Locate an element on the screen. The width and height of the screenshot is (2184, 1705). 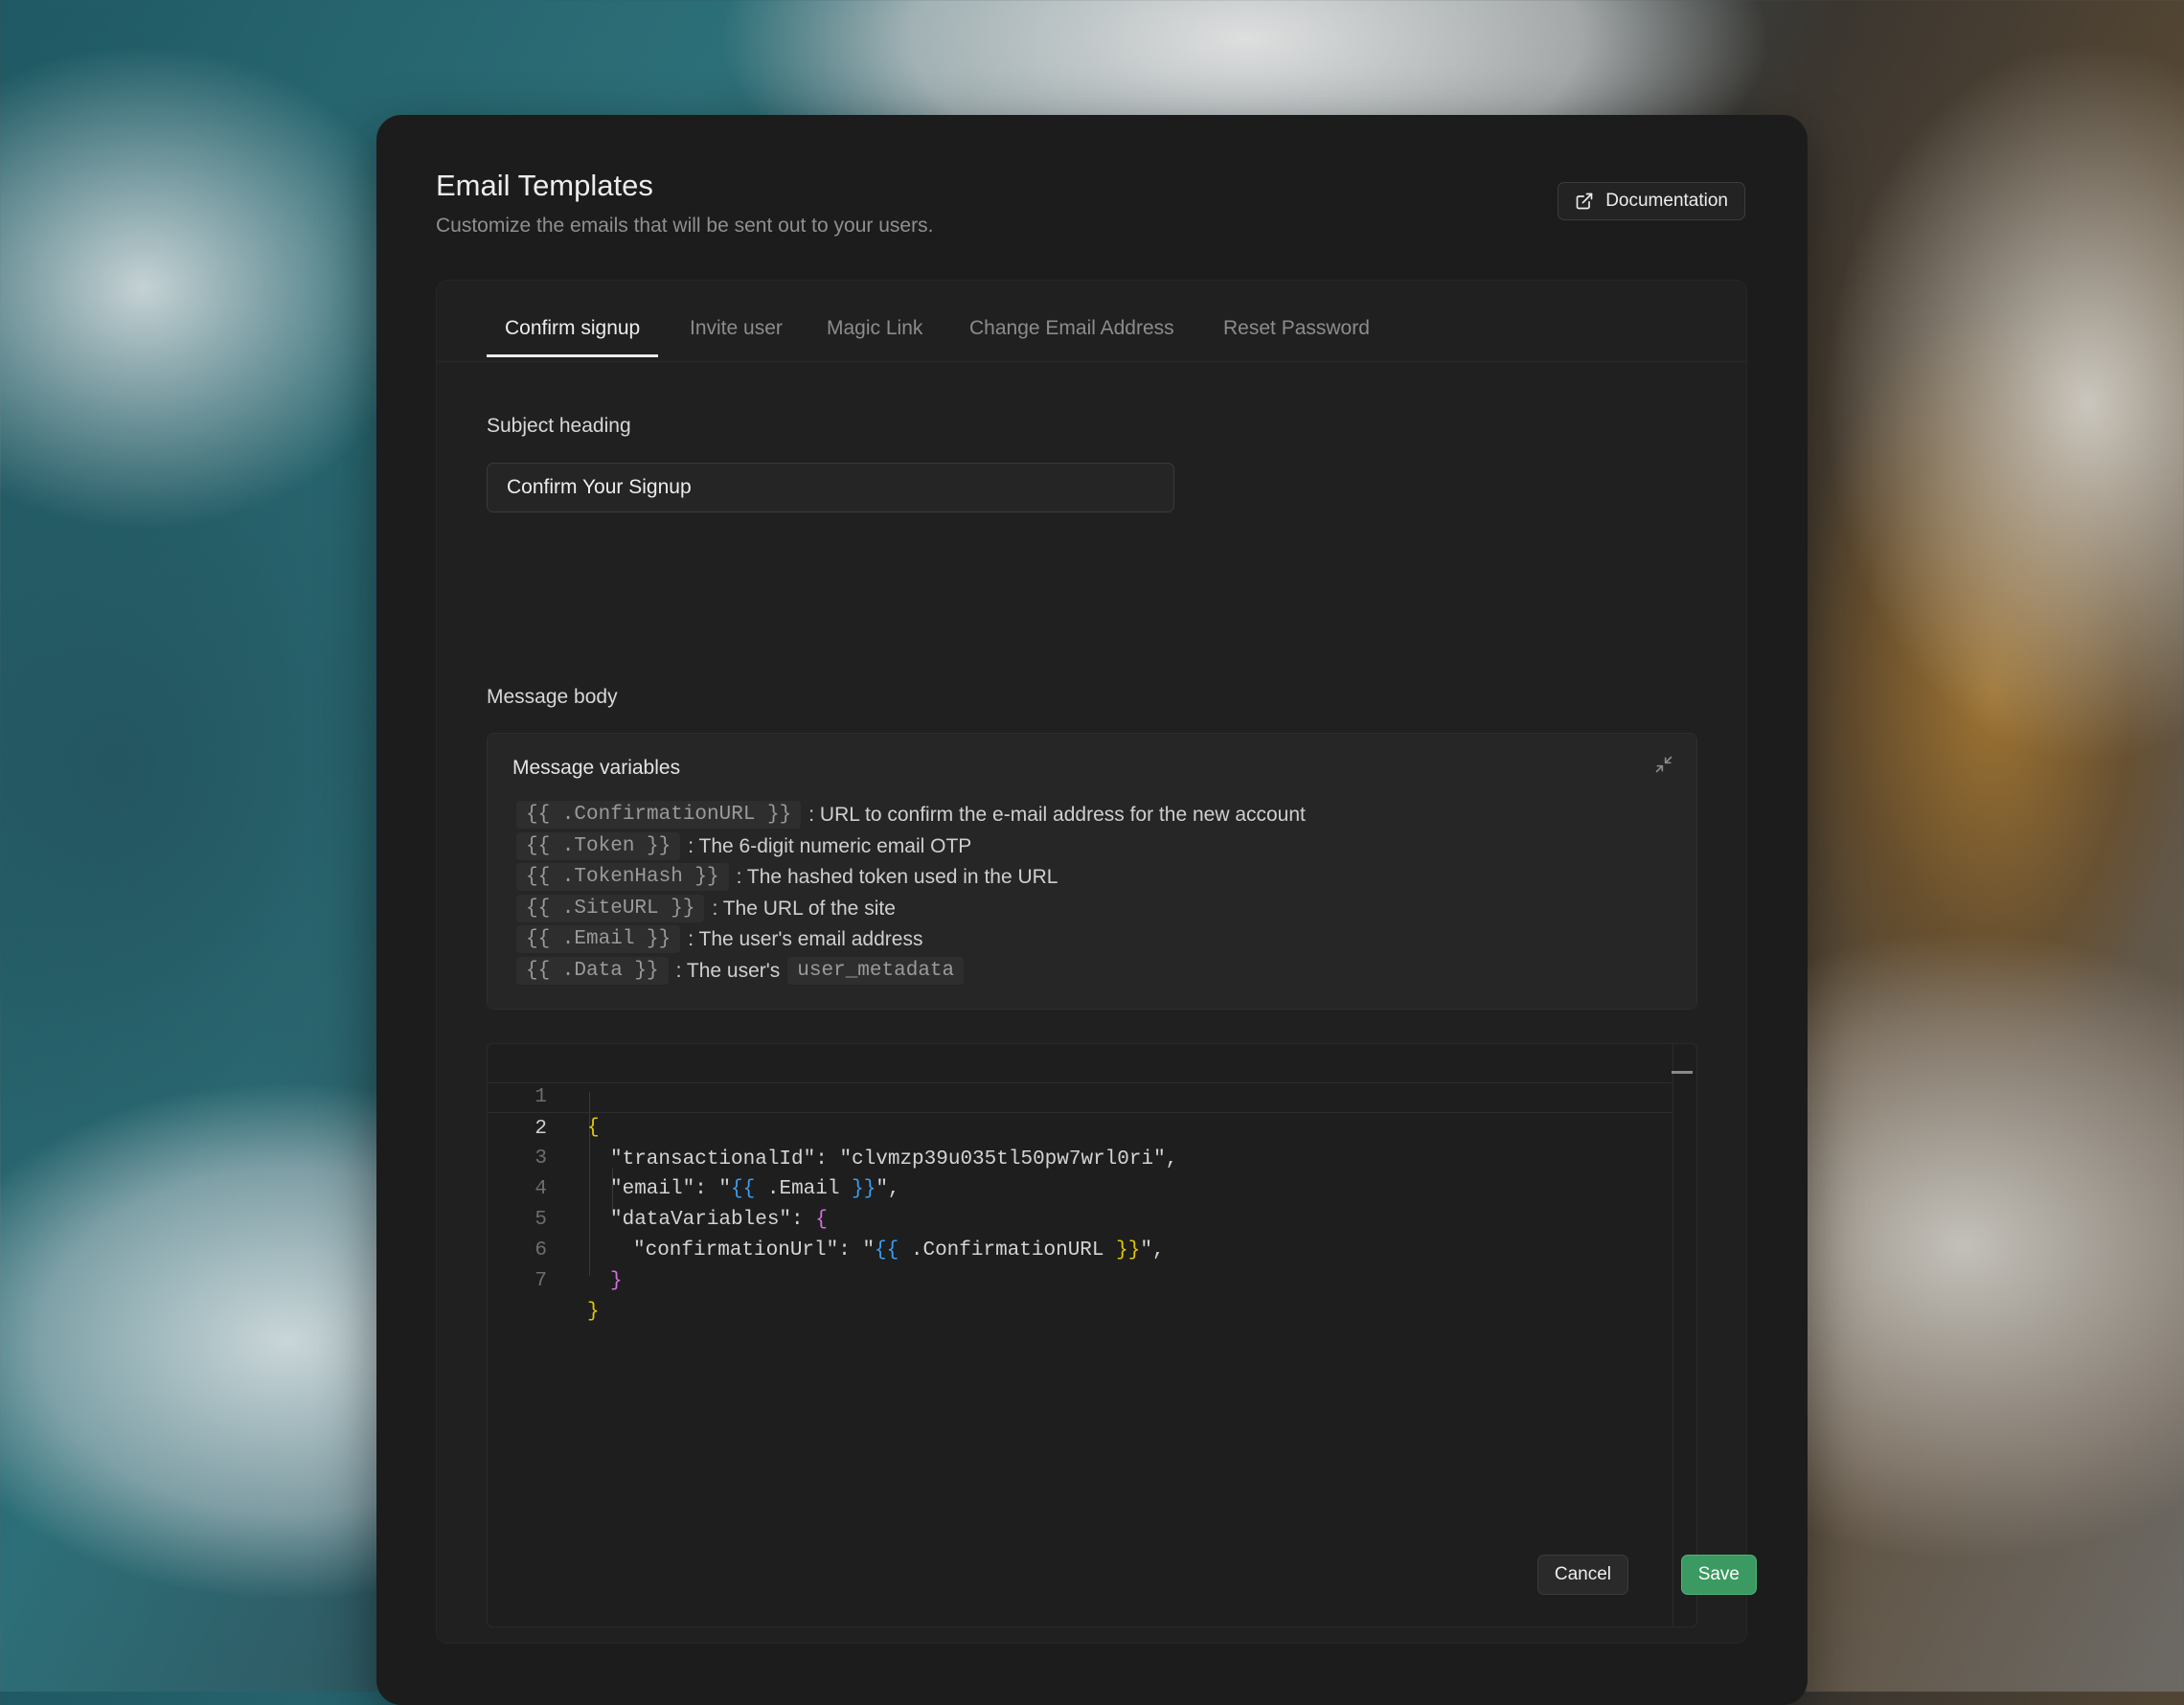
tab-confirm-signup: Confirm signup is located at coordinates (573, 337).